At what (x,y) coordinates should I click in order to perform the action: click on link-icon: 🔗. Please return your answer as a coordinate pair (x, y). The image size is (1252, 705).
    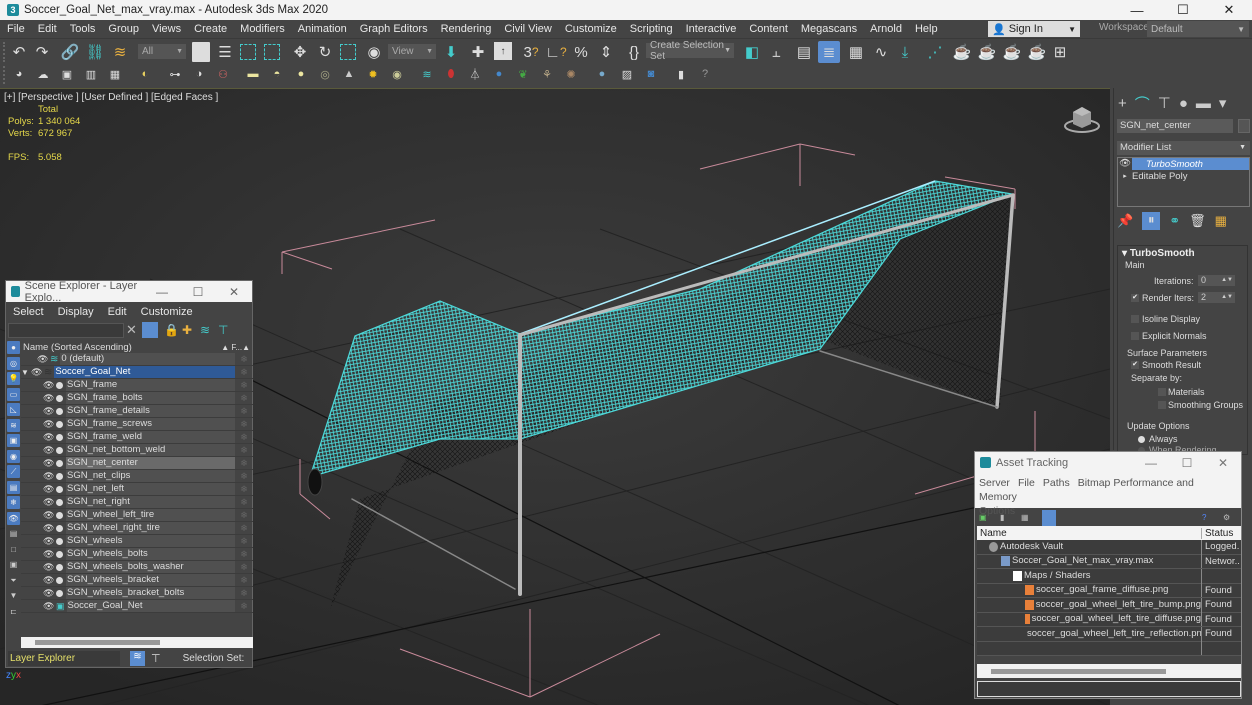
    Looking at the image, I should click on (70, 52).